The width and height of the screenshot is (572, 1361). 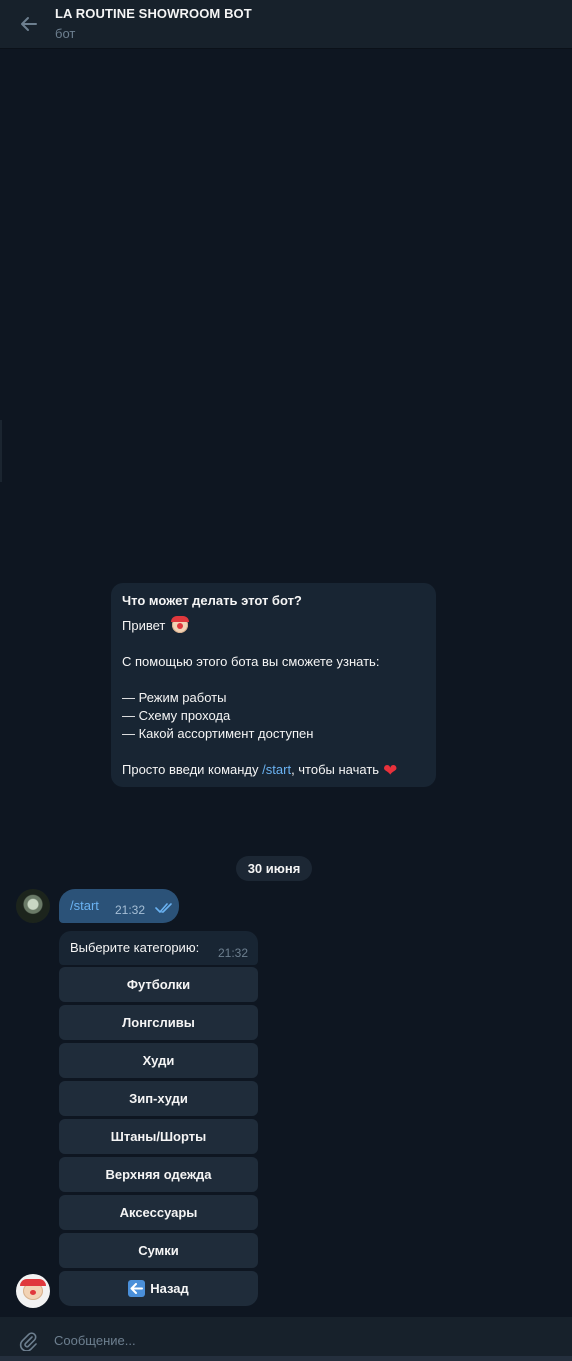 I want to click on bot-info-greeting: Привет, so click(x=155, y=625).